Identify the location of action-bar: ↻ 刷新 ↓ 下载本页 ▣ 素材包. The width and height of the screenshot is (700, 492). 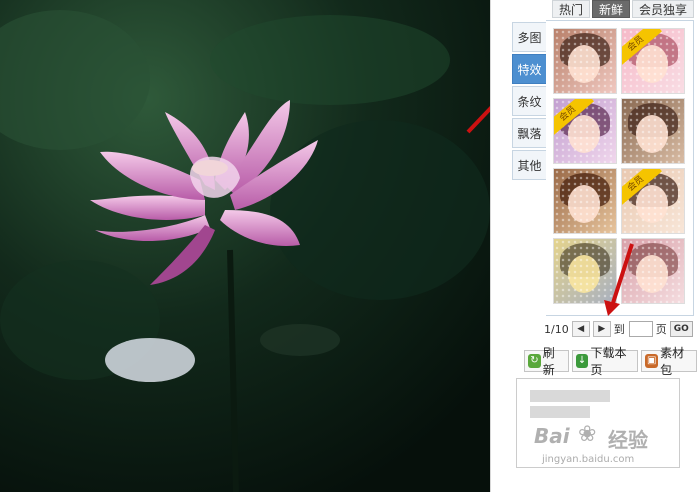
(612, 361).